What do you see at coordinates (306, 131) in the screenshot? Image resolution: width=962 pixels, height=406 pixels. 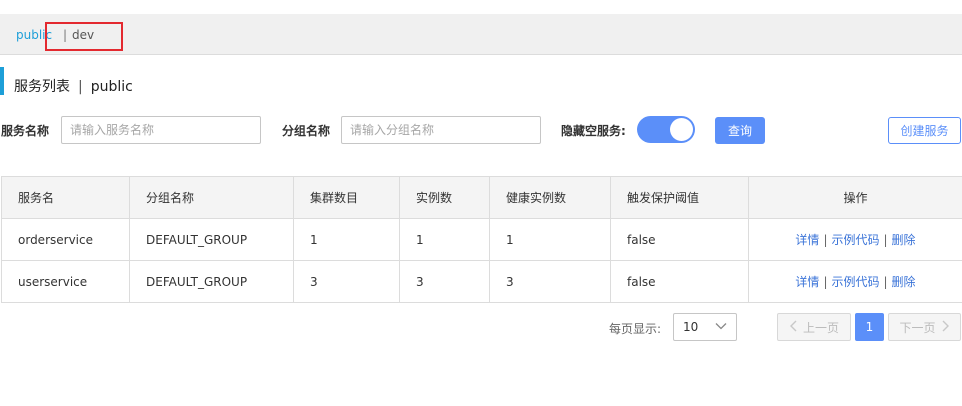 I see `group-name-label: 分组名称` at bounding box center [306, 131].